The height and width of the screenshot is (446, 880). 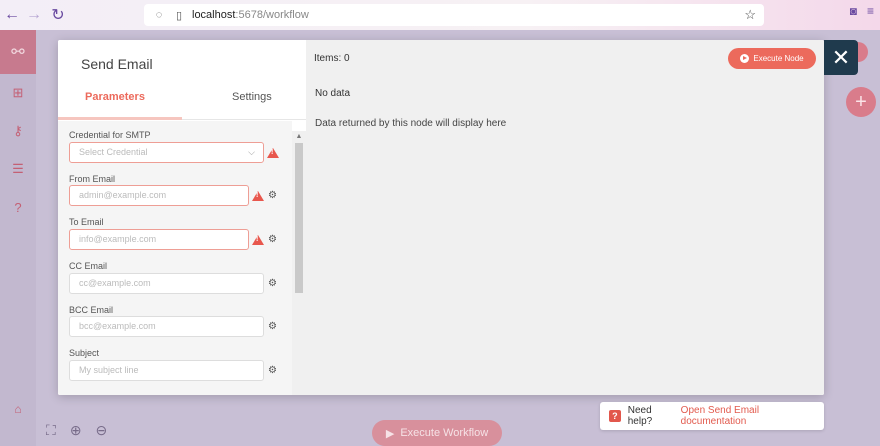 I want to click on menu-icon: ≡, so click(x=870, y=11).